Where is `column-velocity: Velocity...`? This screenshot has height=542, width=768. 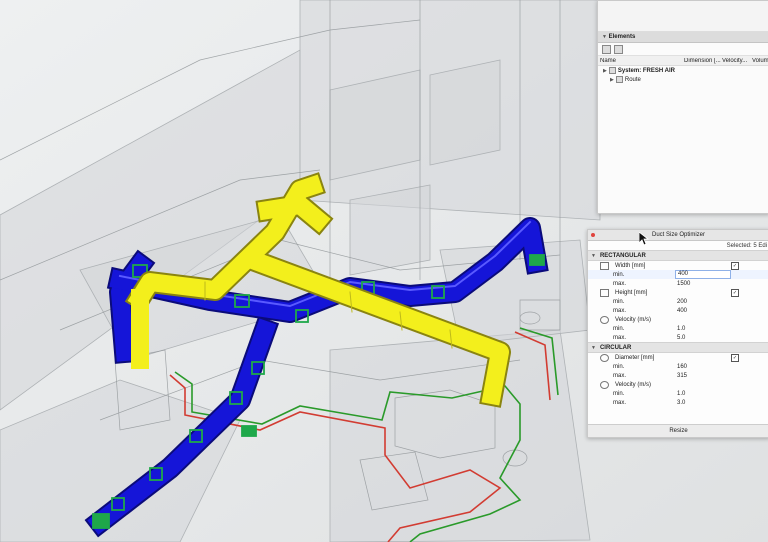 column-velocity: Velocity... is located at coordinates (737, 61).